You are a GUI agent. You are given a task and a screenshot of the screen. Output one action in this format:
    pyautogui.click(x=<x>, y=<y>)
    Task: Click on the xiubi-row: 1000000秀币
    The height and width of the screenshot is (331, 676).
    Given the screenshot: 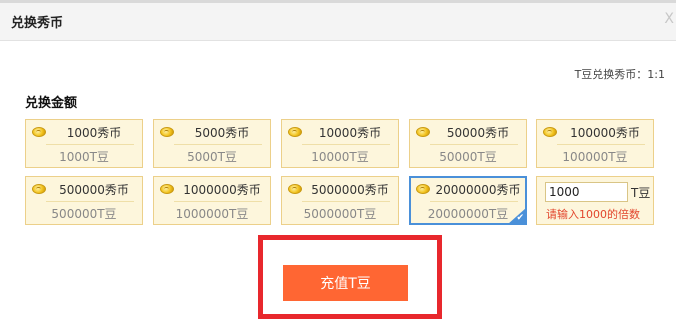 What is the action you would take?
    pyautogui.click(x=212, y=188)
    